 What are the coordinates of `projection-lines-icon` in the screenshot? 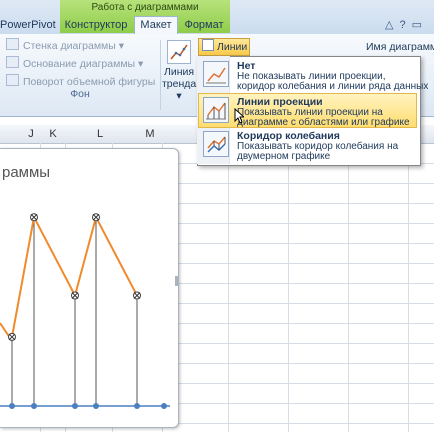 It's located at (216, 110).